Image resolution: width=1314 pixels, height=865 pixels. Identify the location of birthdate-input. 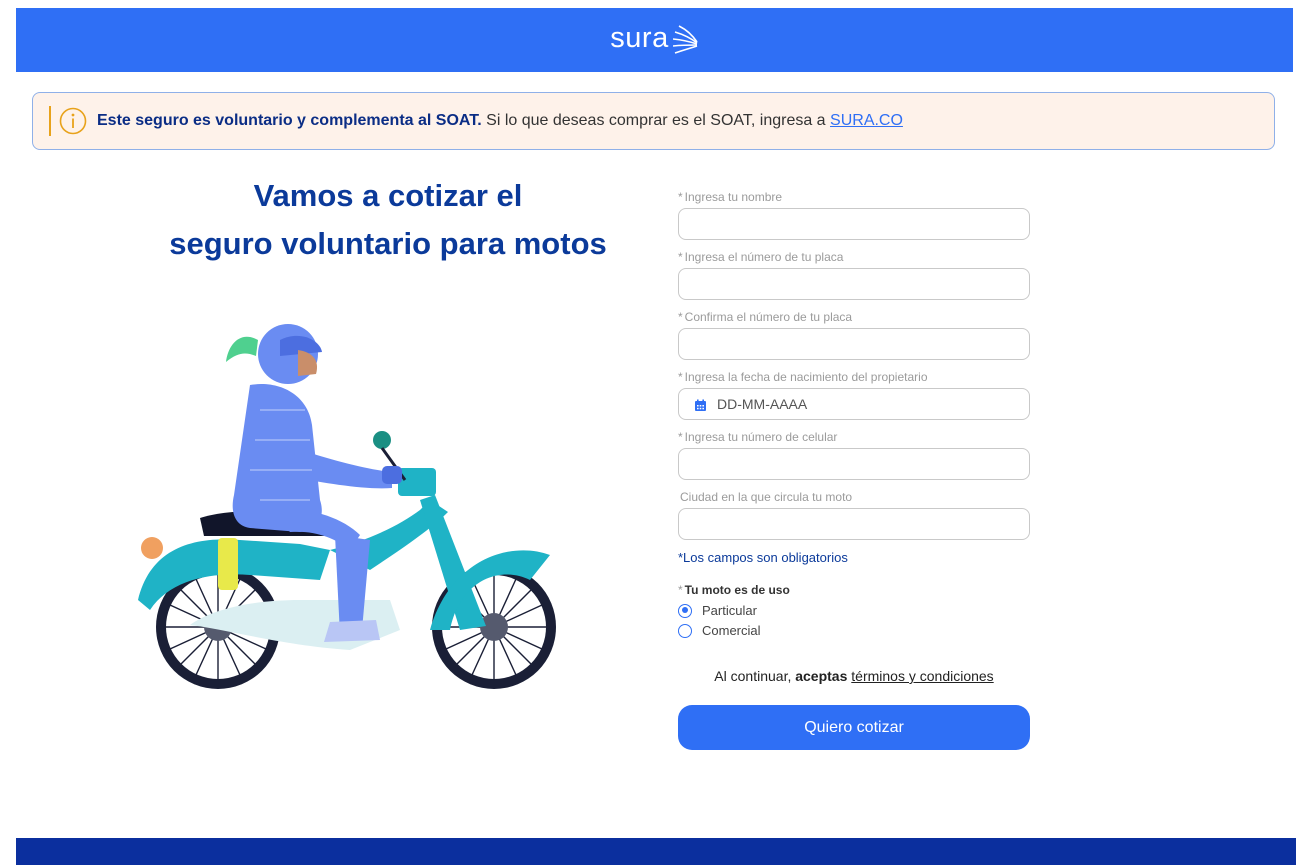
(854, 404).